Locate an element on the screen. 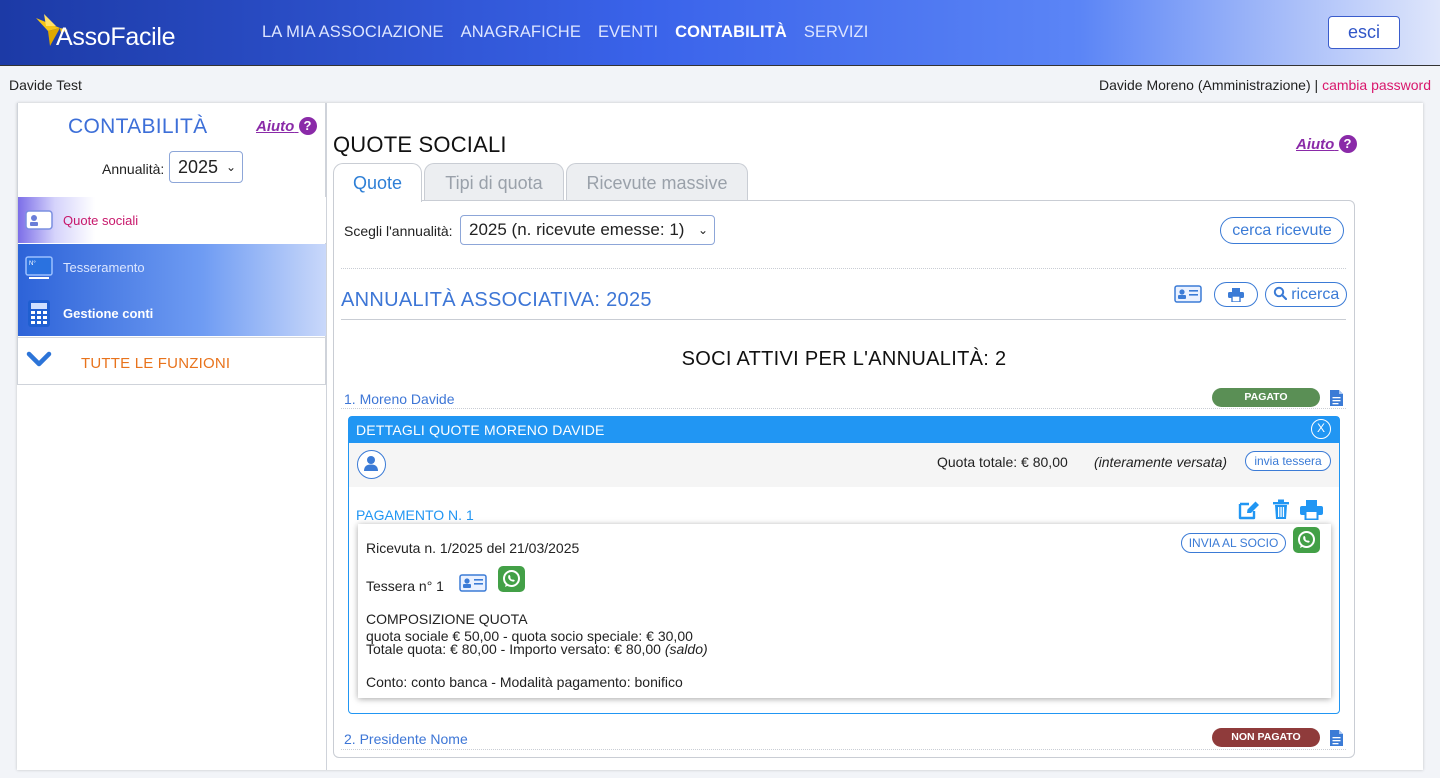 The image size is (1440, 778). sidebar-item-label: Tesseramento is located at coordinates (104, 267).